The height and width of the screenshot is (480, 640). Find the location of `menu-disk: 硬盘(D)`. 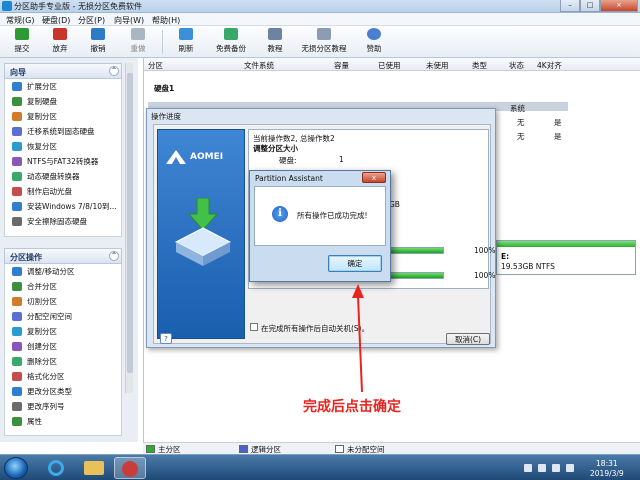

menu-disk: 硬盘(D) is located at coordinates (56, 20).